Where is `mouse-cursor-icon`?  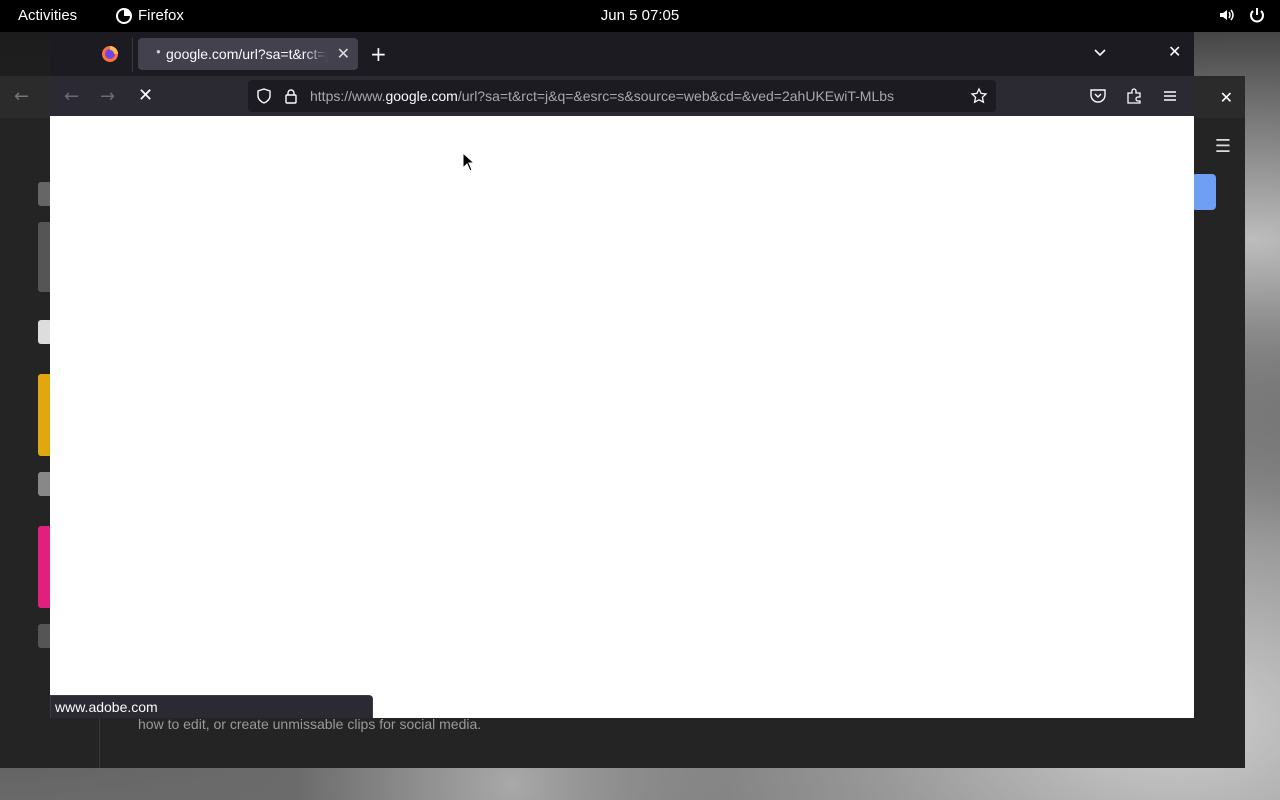
mouse-cursor-icon is located at coordinates (469, 162).